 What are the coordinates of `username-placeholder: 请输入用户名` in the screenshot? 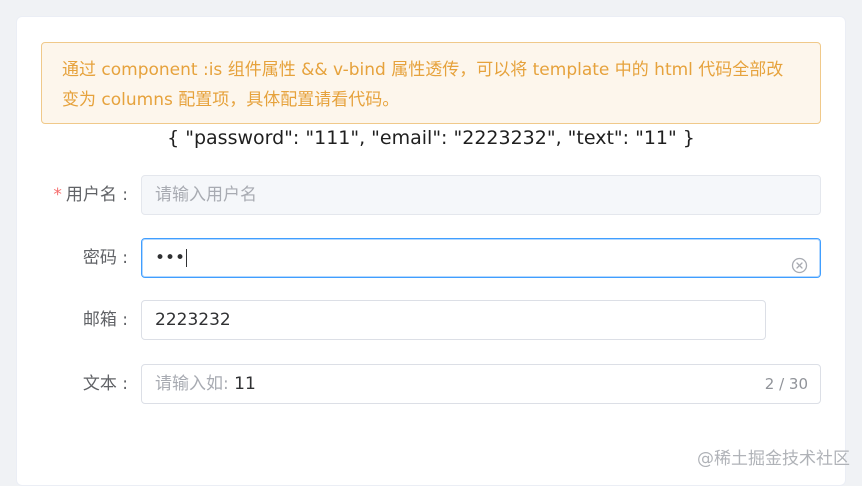 It's located at (206, 195).